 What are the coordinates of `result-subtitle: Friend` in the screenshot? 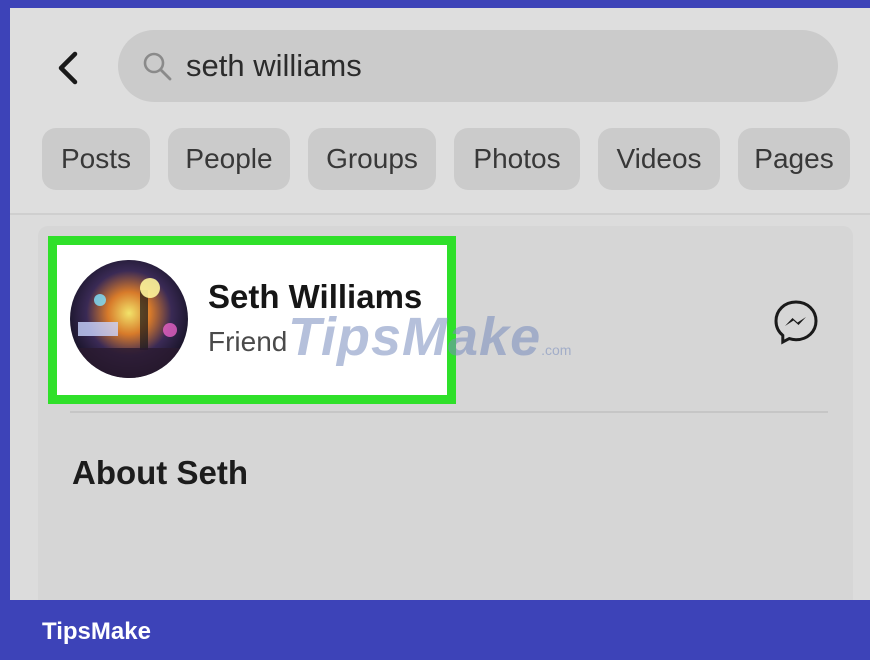 It's located at (248, 341).